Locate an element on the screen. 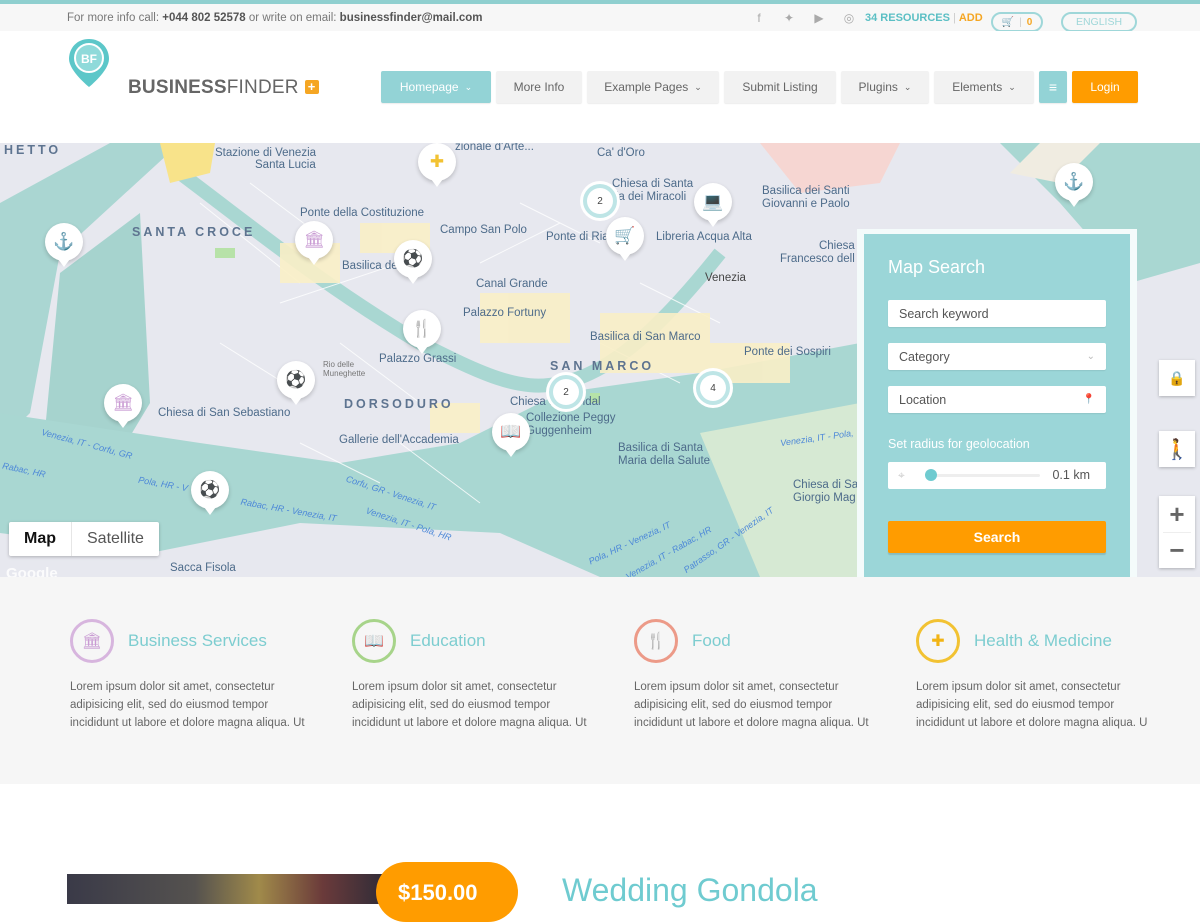 The image size is (1200, 922). map-type-control: Map Satellite is located at coordinates (84, 539).